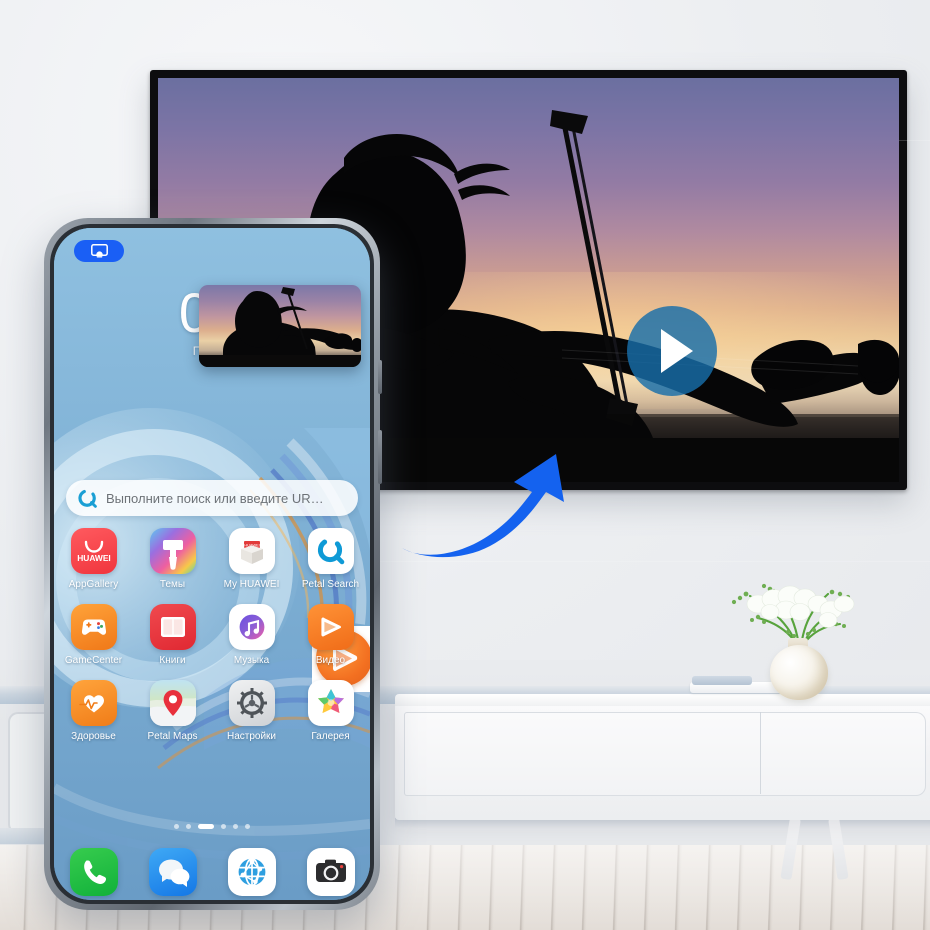 This screenshot has width=930, height=930. I want to click on cast-direction-arrow, so click(486, 507).